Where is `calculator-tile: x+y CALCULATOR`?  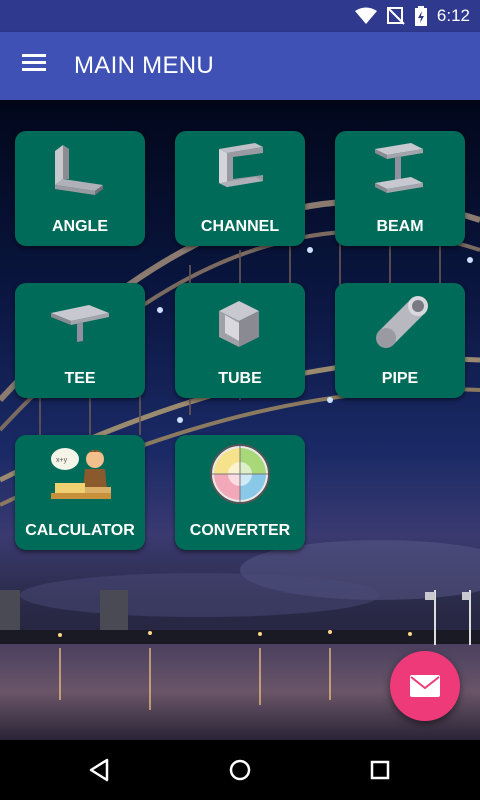 calculator-tile: x+y CALCULATOR is located at coordinates (80, 492).